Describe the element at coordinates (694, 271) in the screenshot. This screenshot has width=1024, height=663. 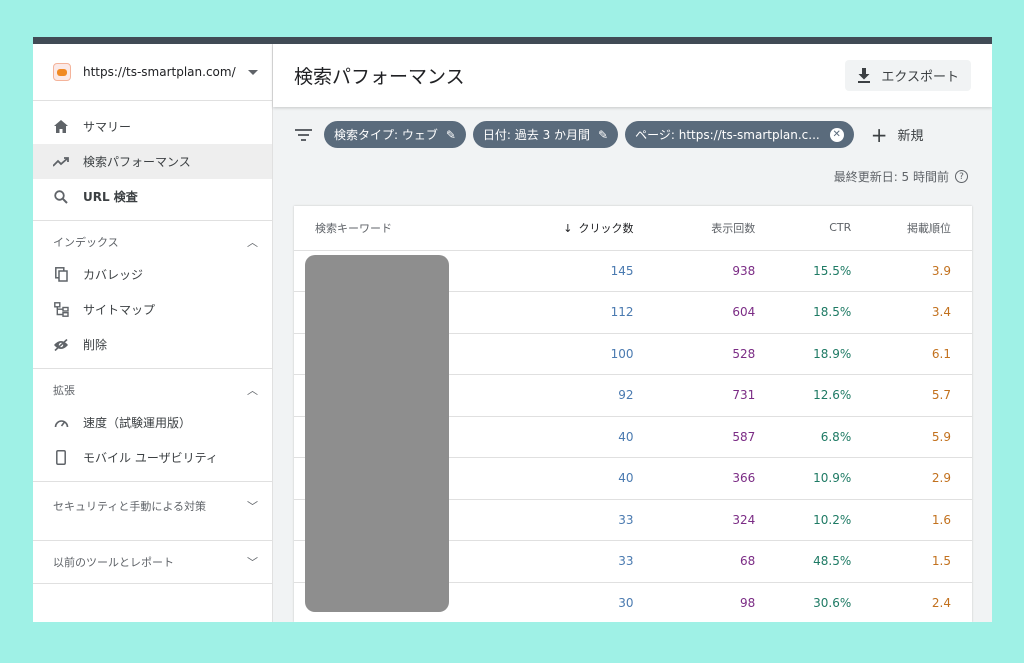
I see `impressions-cell: 938` at that location.